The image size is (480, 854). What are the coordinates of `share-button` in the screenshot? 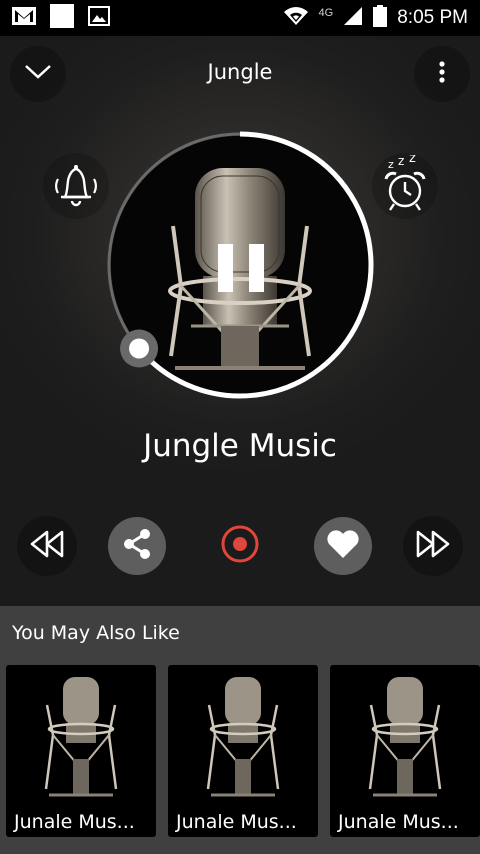 It's located at (137, 546).